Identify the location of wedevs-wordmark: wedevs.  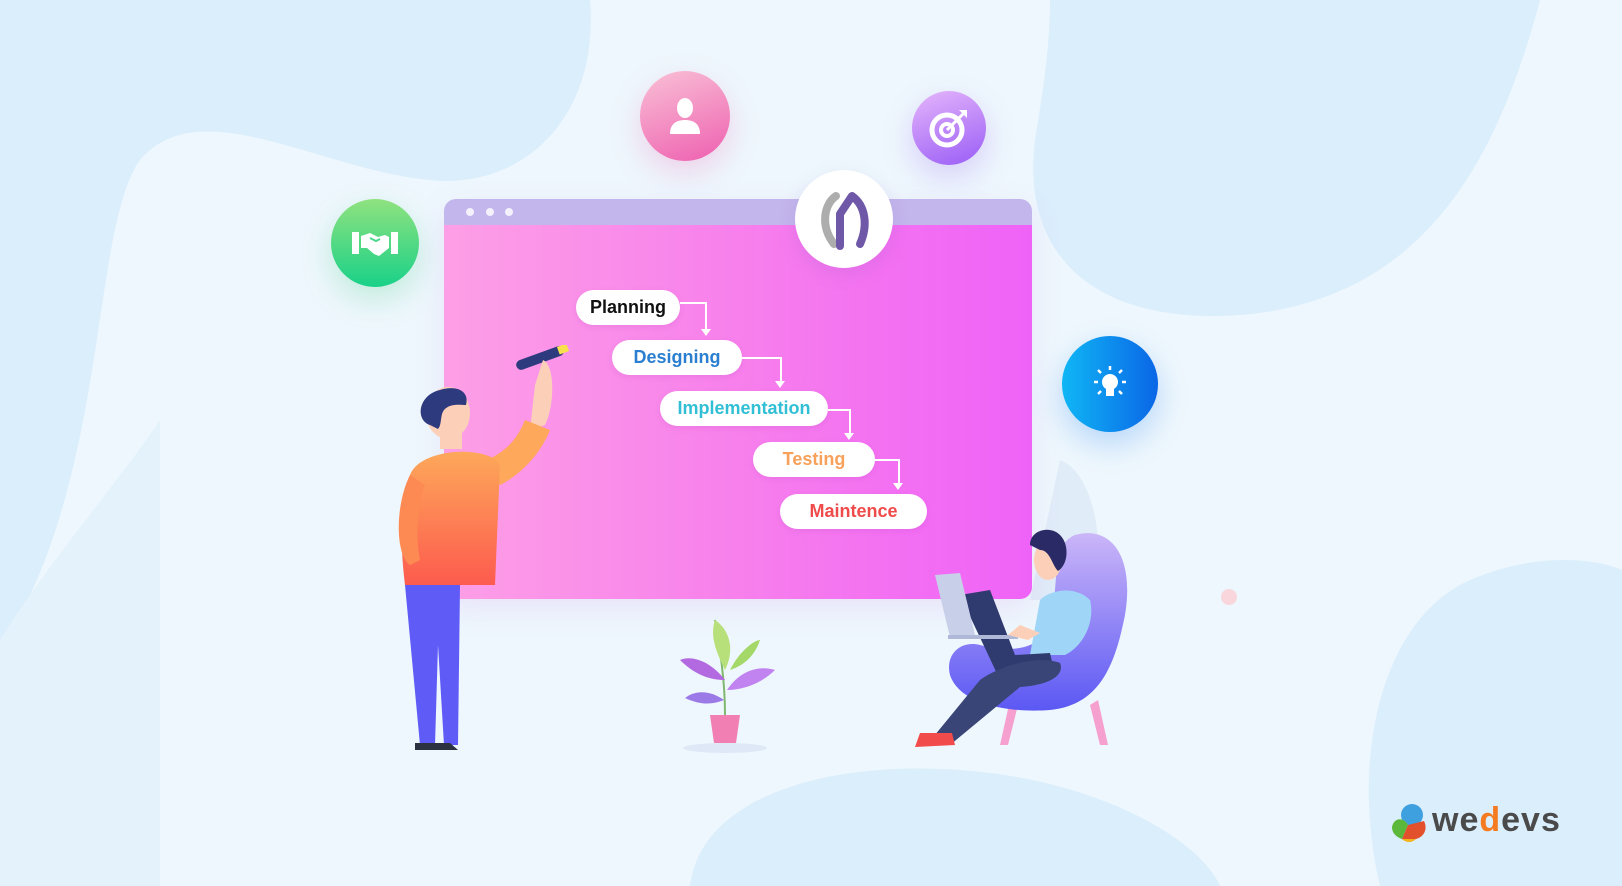
(1496, 820).